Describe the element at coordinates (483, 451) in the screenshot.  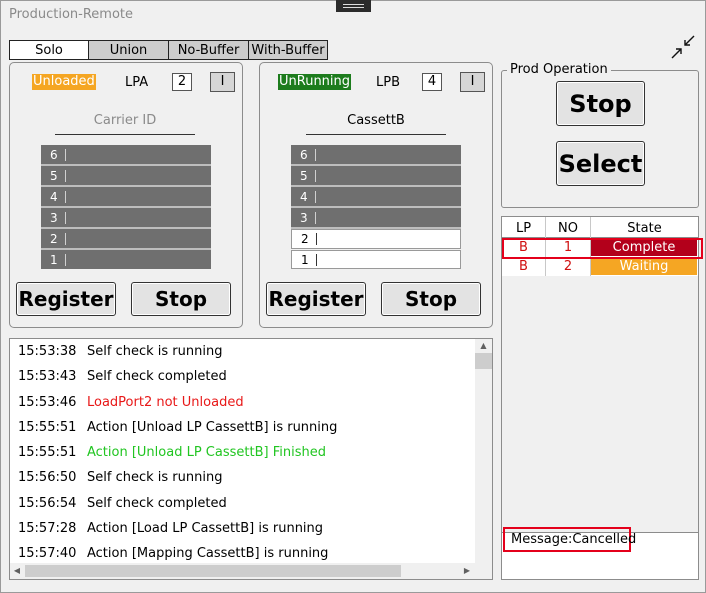
I see `log-vertical-scrollbar` at that location.